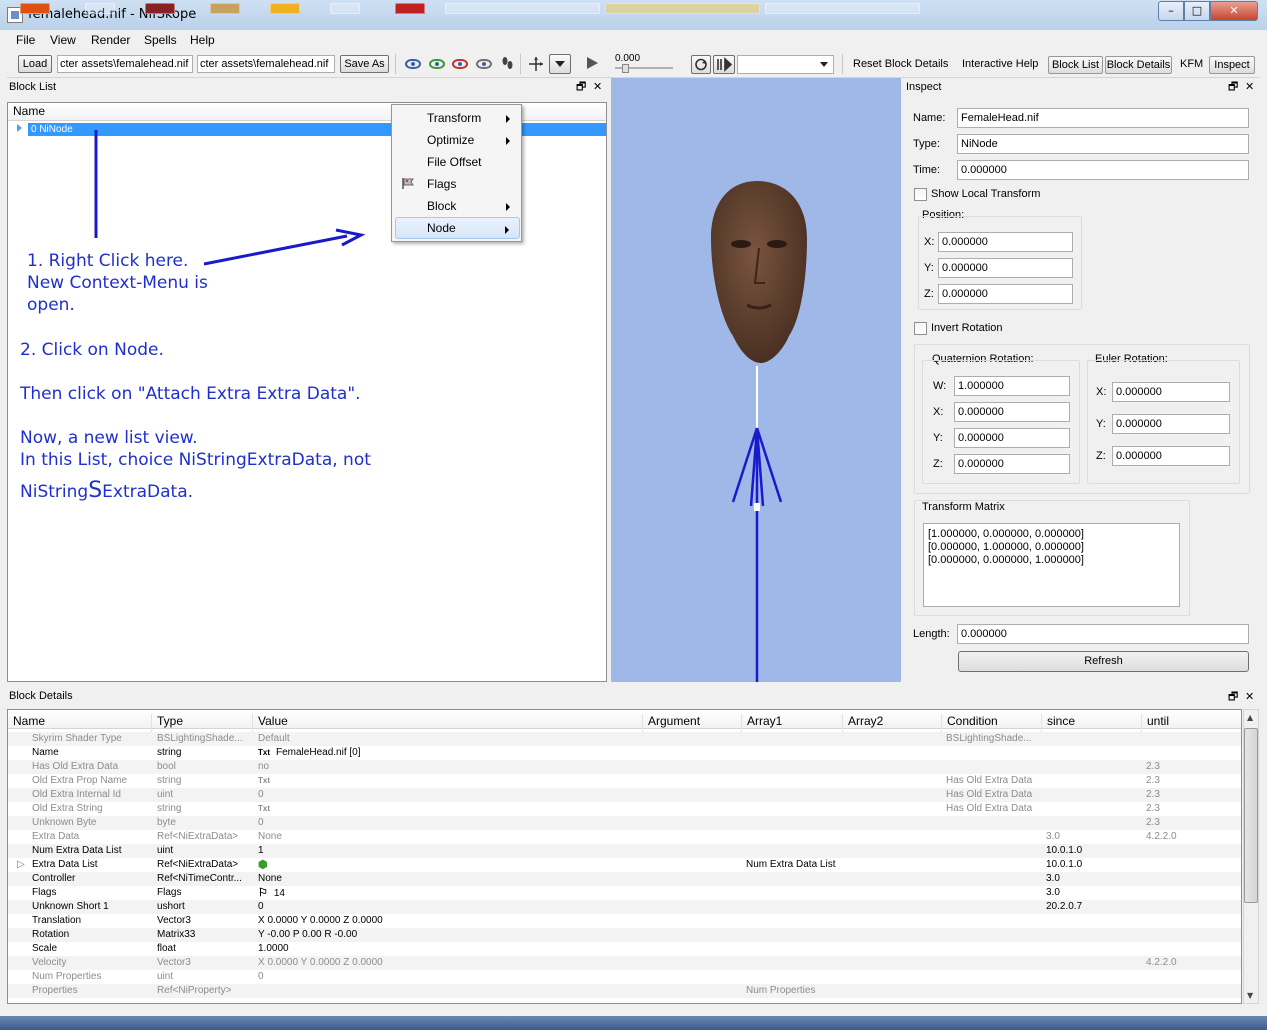 Image resolution: width=1267 pixels, height=1030 pixels. Describe the element at coordinates (1233, 697) in the screenshot. I see `block-details-float-button: 🗗` at that location.